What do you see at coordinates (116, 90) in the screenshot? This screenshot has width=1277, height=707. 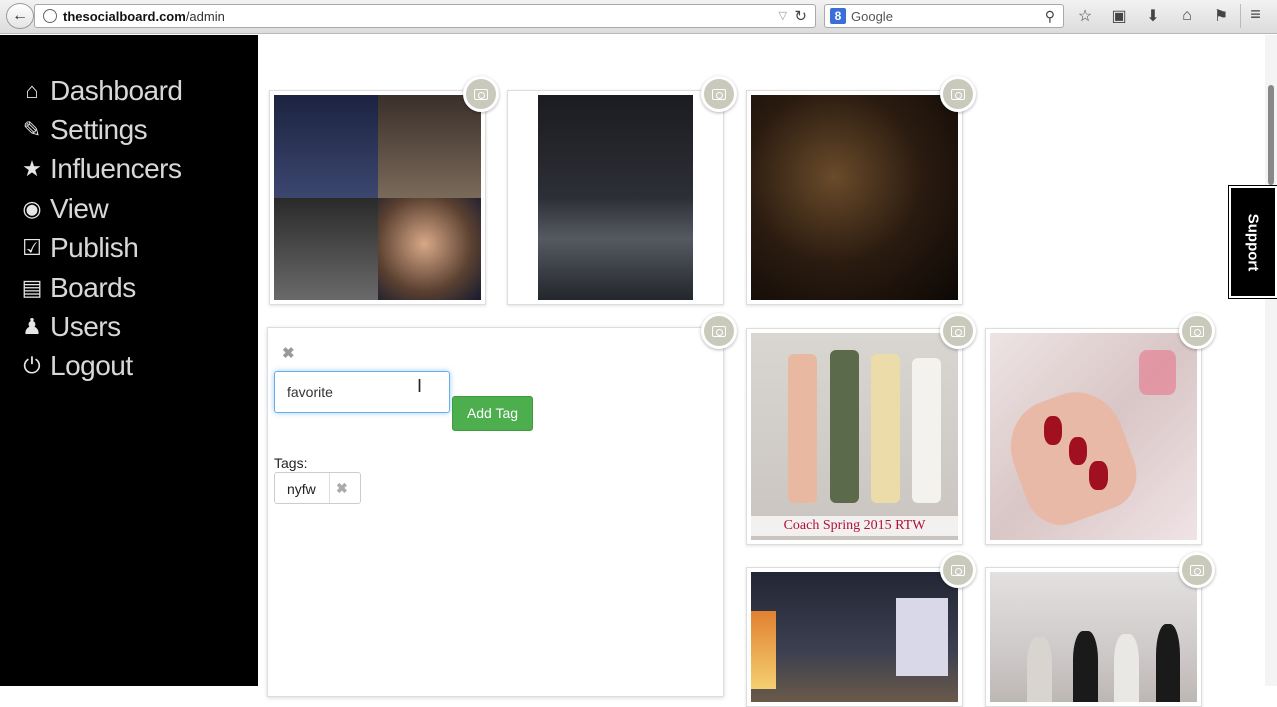 I see `sidebar-item-label: Dashboard` at bounding box center [116, 90].